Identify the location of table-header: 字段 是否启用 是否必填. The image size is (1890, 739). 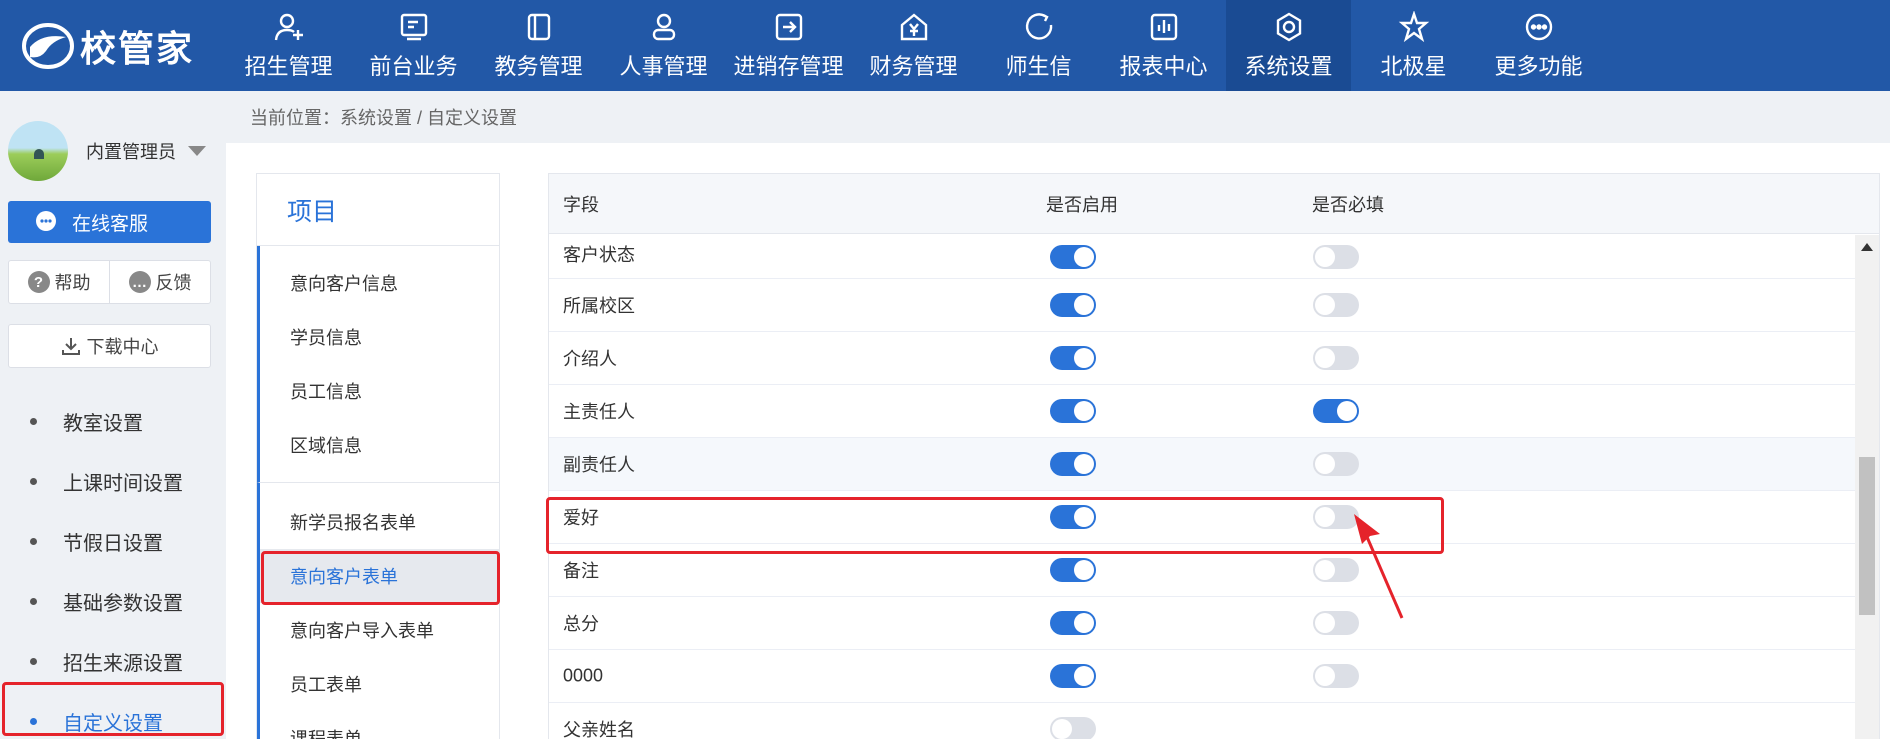
(1214, 204).